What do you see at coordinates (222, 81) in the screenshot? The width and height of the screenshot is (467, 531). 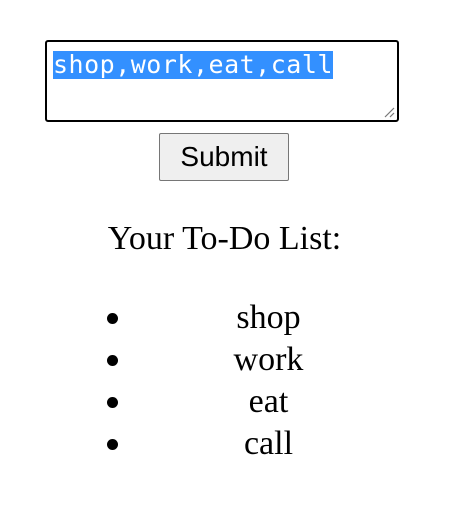 I see `todo-textarea: shop,work,eat,call` at bounding box center [222, 81].